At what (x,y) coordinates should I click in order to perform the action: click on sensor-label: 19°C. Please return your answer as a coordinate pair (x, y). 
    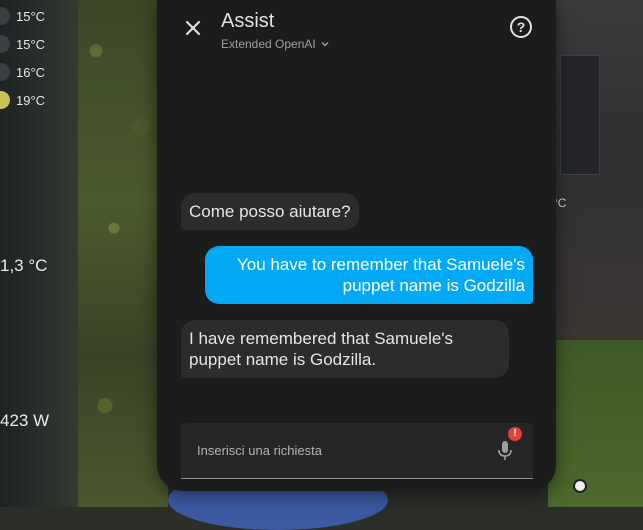
    Looking at the image, I should click on (31, 100).